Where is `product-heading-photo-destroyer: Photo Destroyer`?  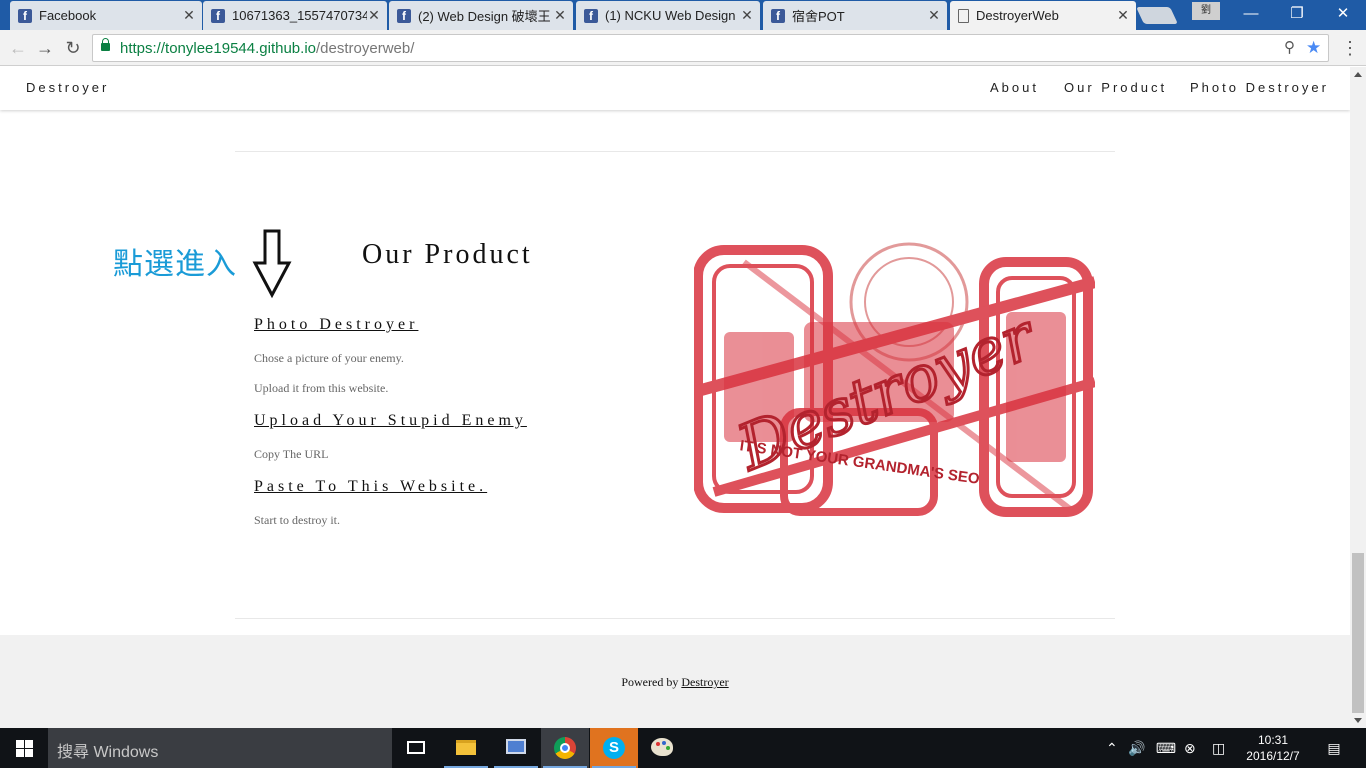
product-heading-photo-destroyer: Photo Destroyer is located at coordinates (336, 325).